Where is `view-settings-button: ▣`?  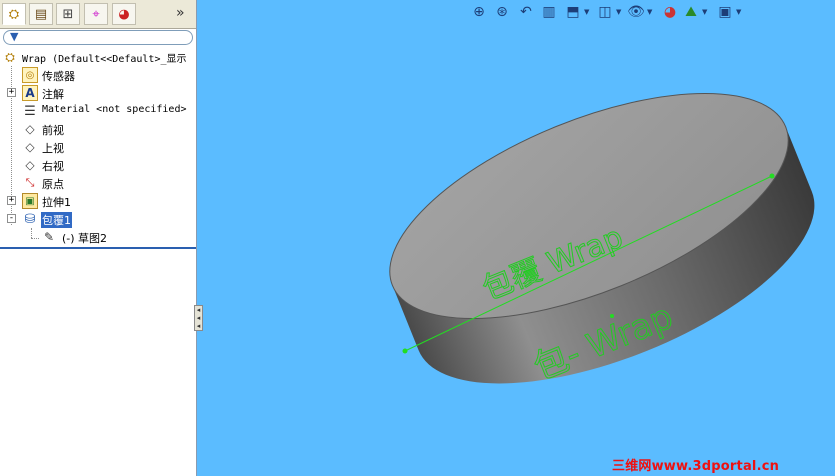 view-settings-button: ▣ is located at coordinates (725, 12).